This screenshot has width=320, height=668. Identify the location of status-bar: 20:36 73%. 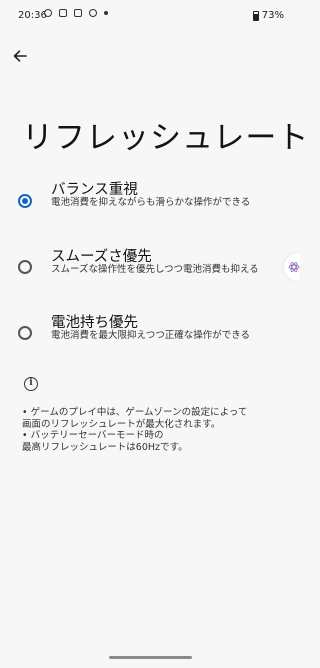
(150, 15).